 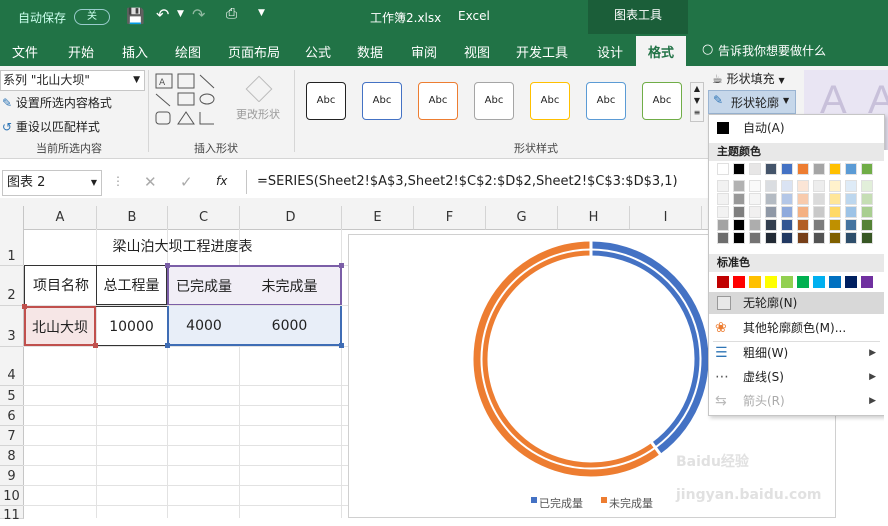 I want to click on tab-insert: 插入, so click(x=135, y=51).